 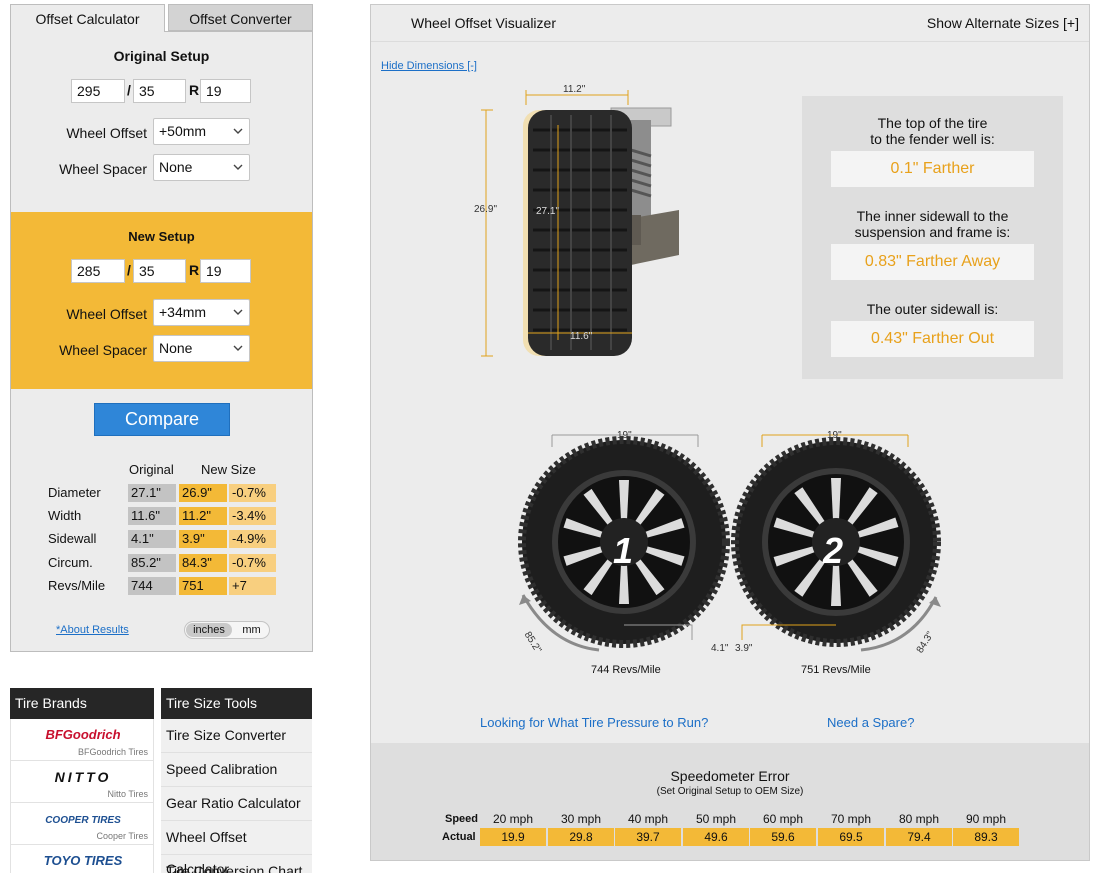 I want to click on original-spacer-select: None, so click(x=201, y=167).